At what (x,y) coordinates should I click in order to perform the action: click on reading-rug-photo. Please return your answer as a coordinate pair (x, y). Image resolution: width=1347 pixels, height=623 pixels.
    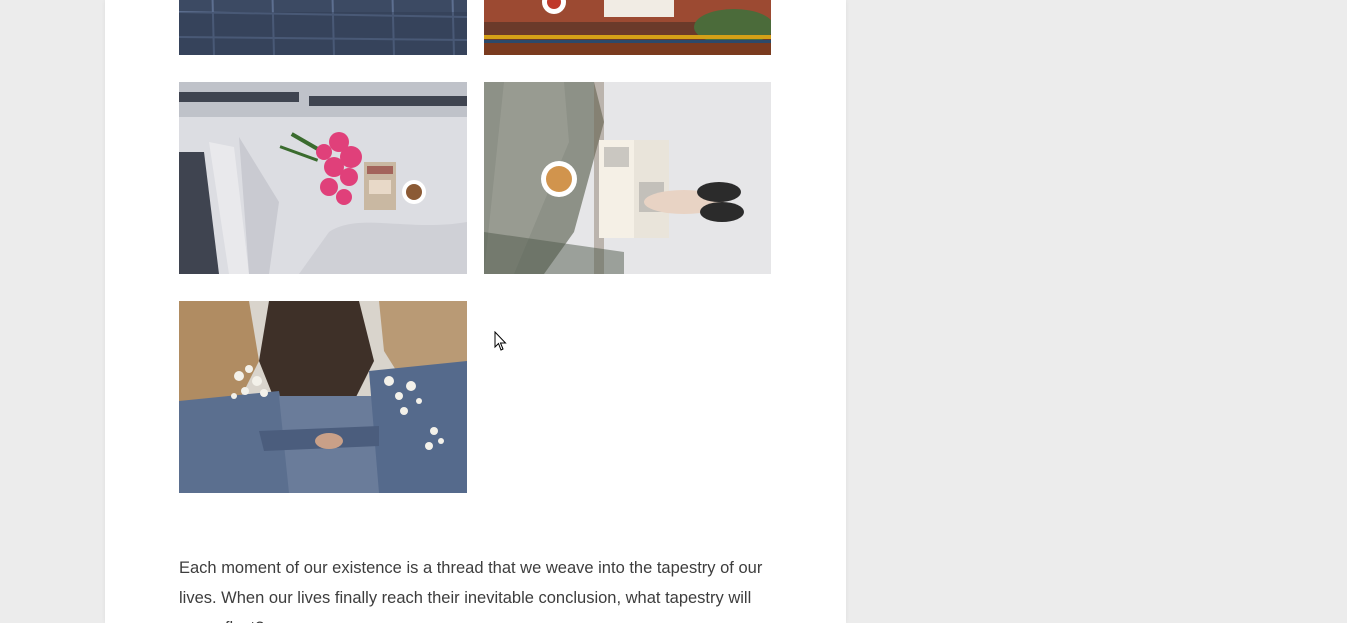
    Looking at the image, I should click on (627, 27).